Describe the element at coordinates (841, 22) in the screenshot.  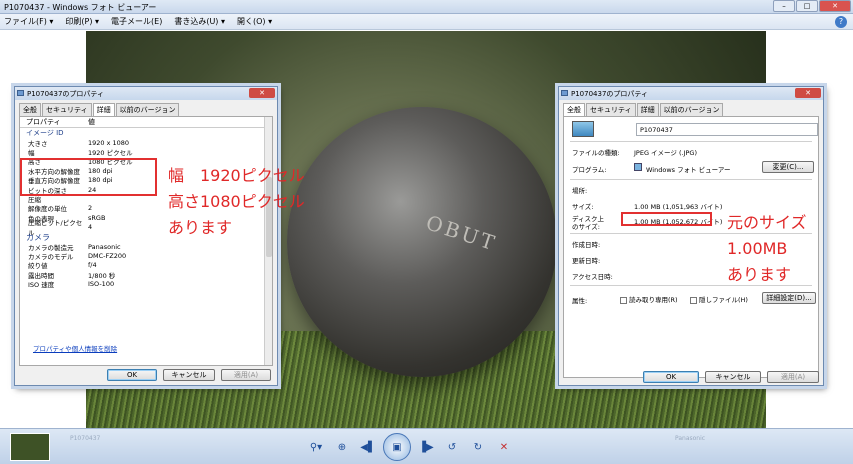
I see `help-icon: ?` at that location.